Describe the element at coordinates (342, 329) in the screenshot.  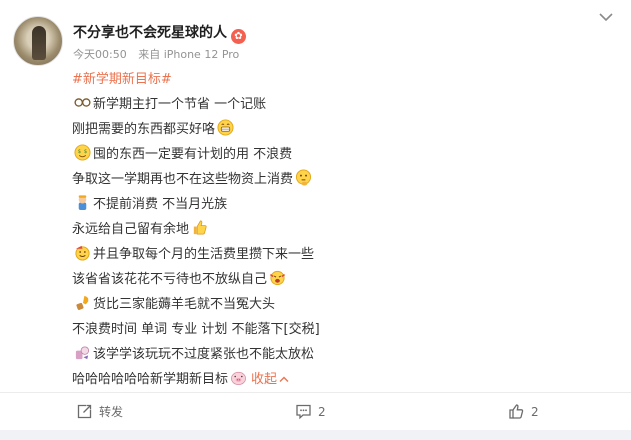
I see `content-line: 不浪费时间 单词 专业 计划 不能落下[交税]` at that location.